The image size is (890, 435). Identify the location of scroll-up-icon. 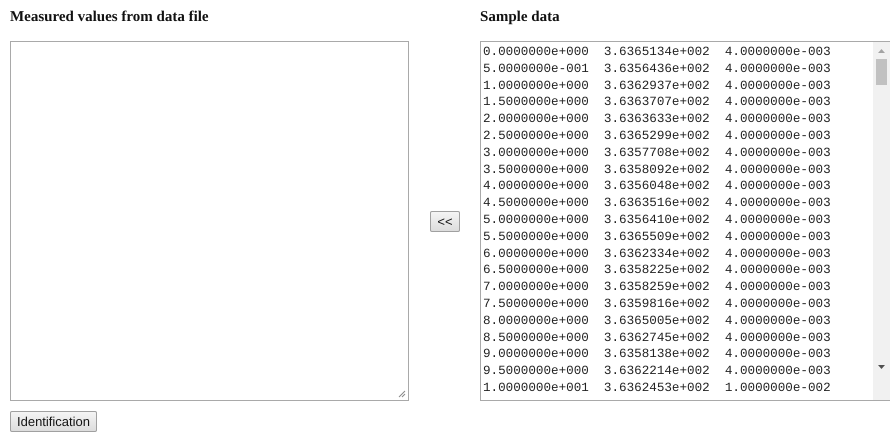
(881, 50).